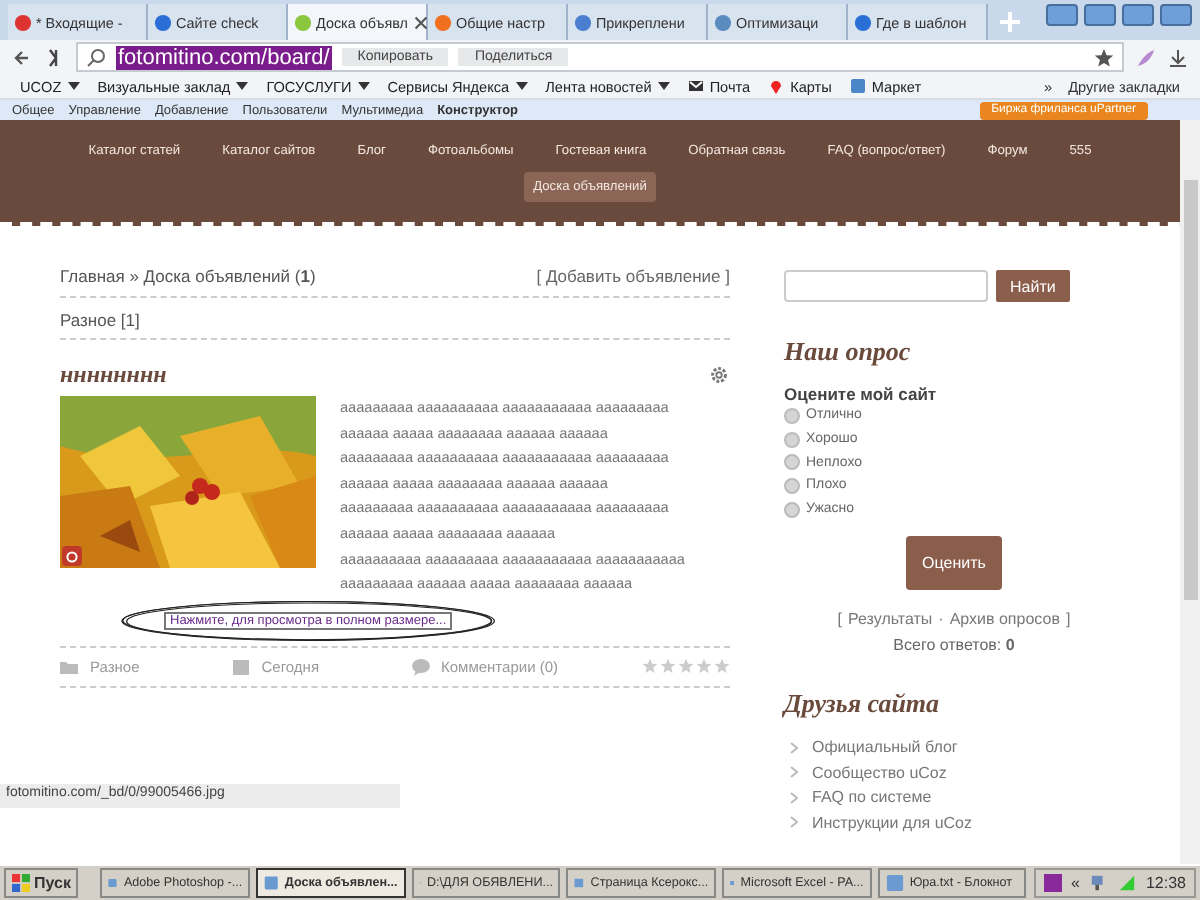  I want to click on vote-button: Оценить, so click(954, 563).